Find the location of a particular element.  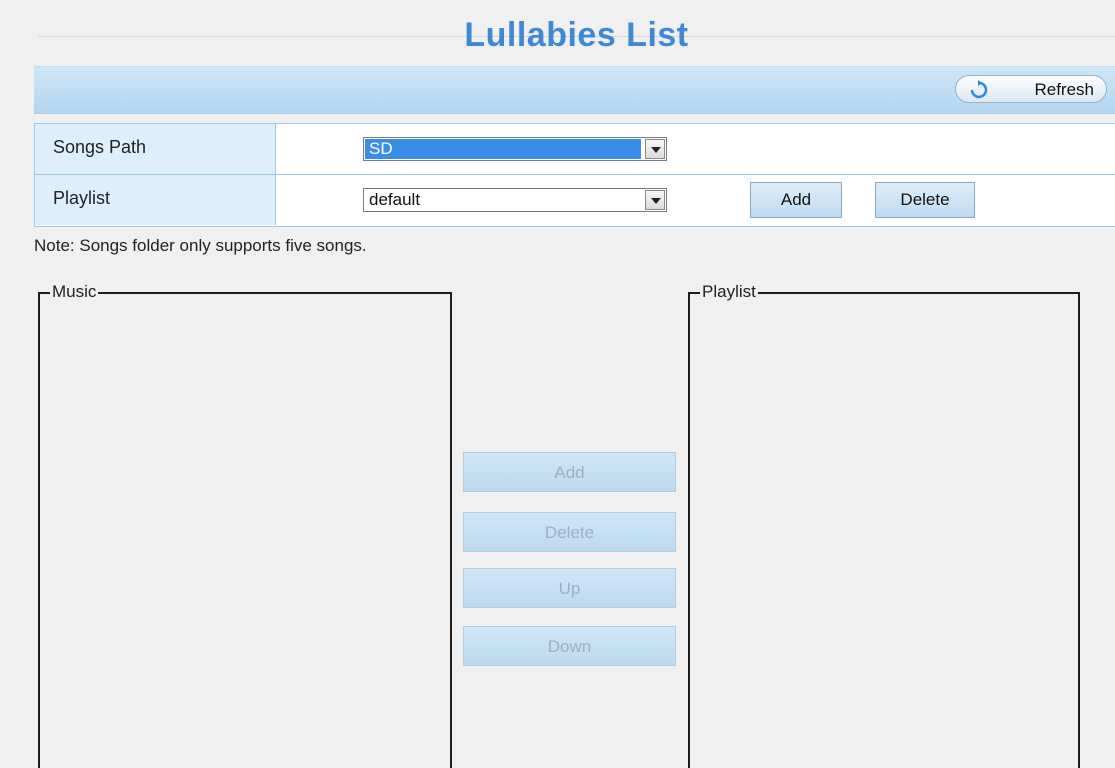

transfer-up-button: Up is located at coordinates (569, 588).